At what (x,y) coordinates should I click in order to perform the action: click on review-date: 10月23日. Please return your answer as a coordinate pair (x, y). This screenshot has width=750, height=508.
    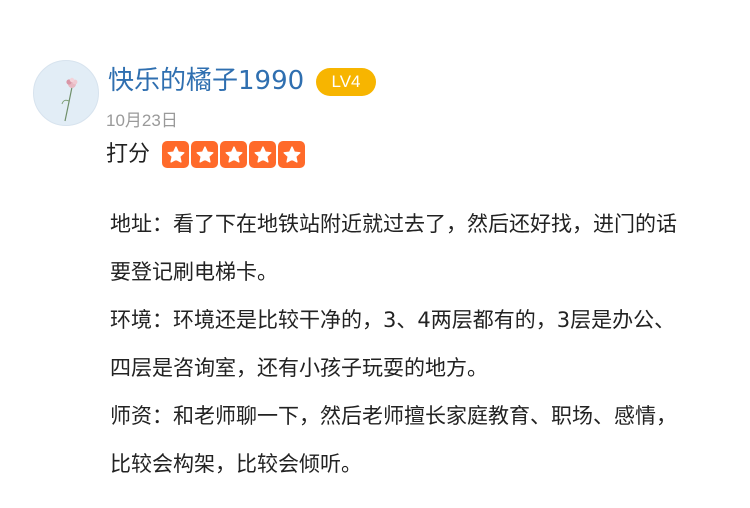
    Looking at the image, I should click on (142, 120).